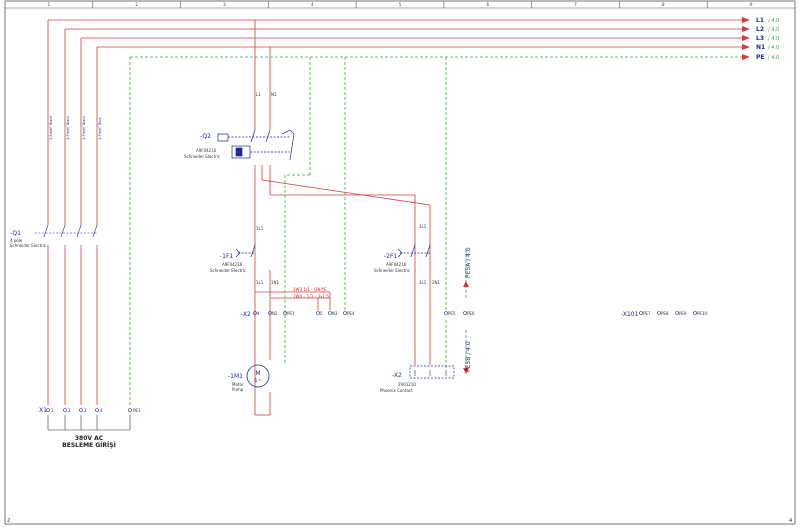 Image resolution: width=800 pixels, height=527 pixels. I want to click on x2-terminal-row: -X2 4 N2 PE1 5 N3 PE4 PE5 PE6, so click(358, 314).